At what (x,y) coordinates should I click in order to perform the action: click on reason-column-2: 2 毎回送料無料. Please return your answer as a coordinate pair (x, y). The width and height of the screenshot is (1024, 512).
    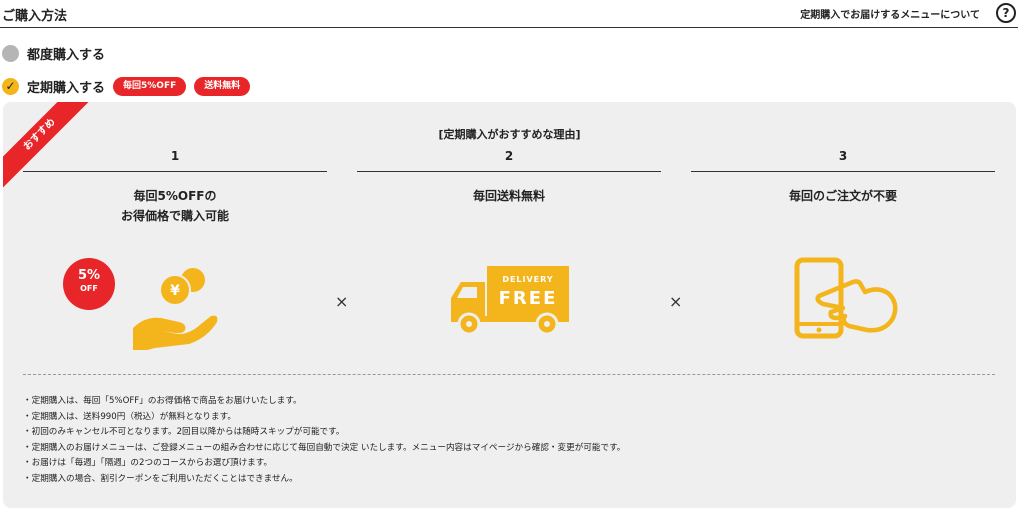
    Looking at the image, I should click on (509, 176).